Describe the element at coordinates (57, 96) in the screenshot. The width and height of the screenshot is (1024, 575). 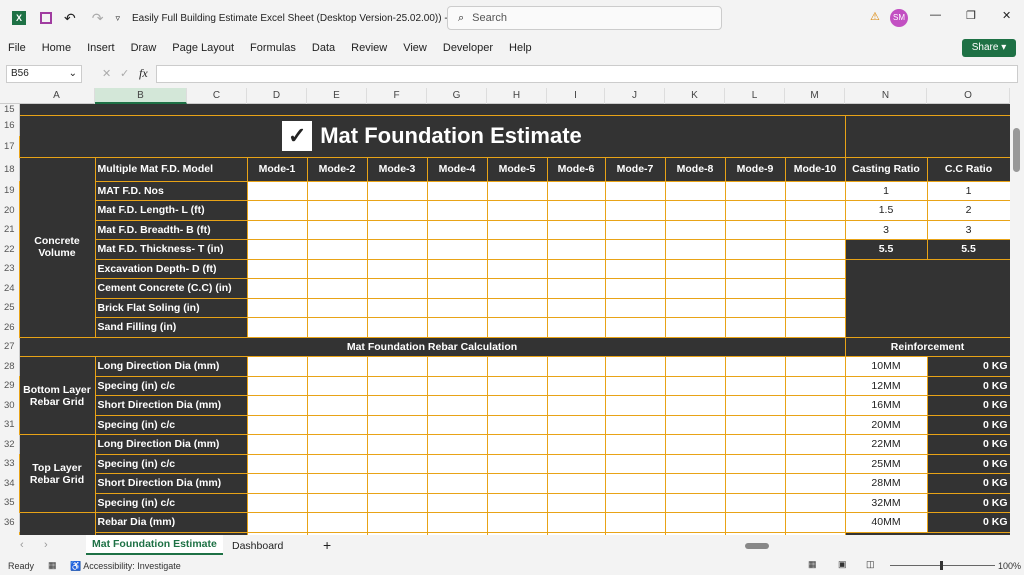
I see `column-header-a: A` at that location.